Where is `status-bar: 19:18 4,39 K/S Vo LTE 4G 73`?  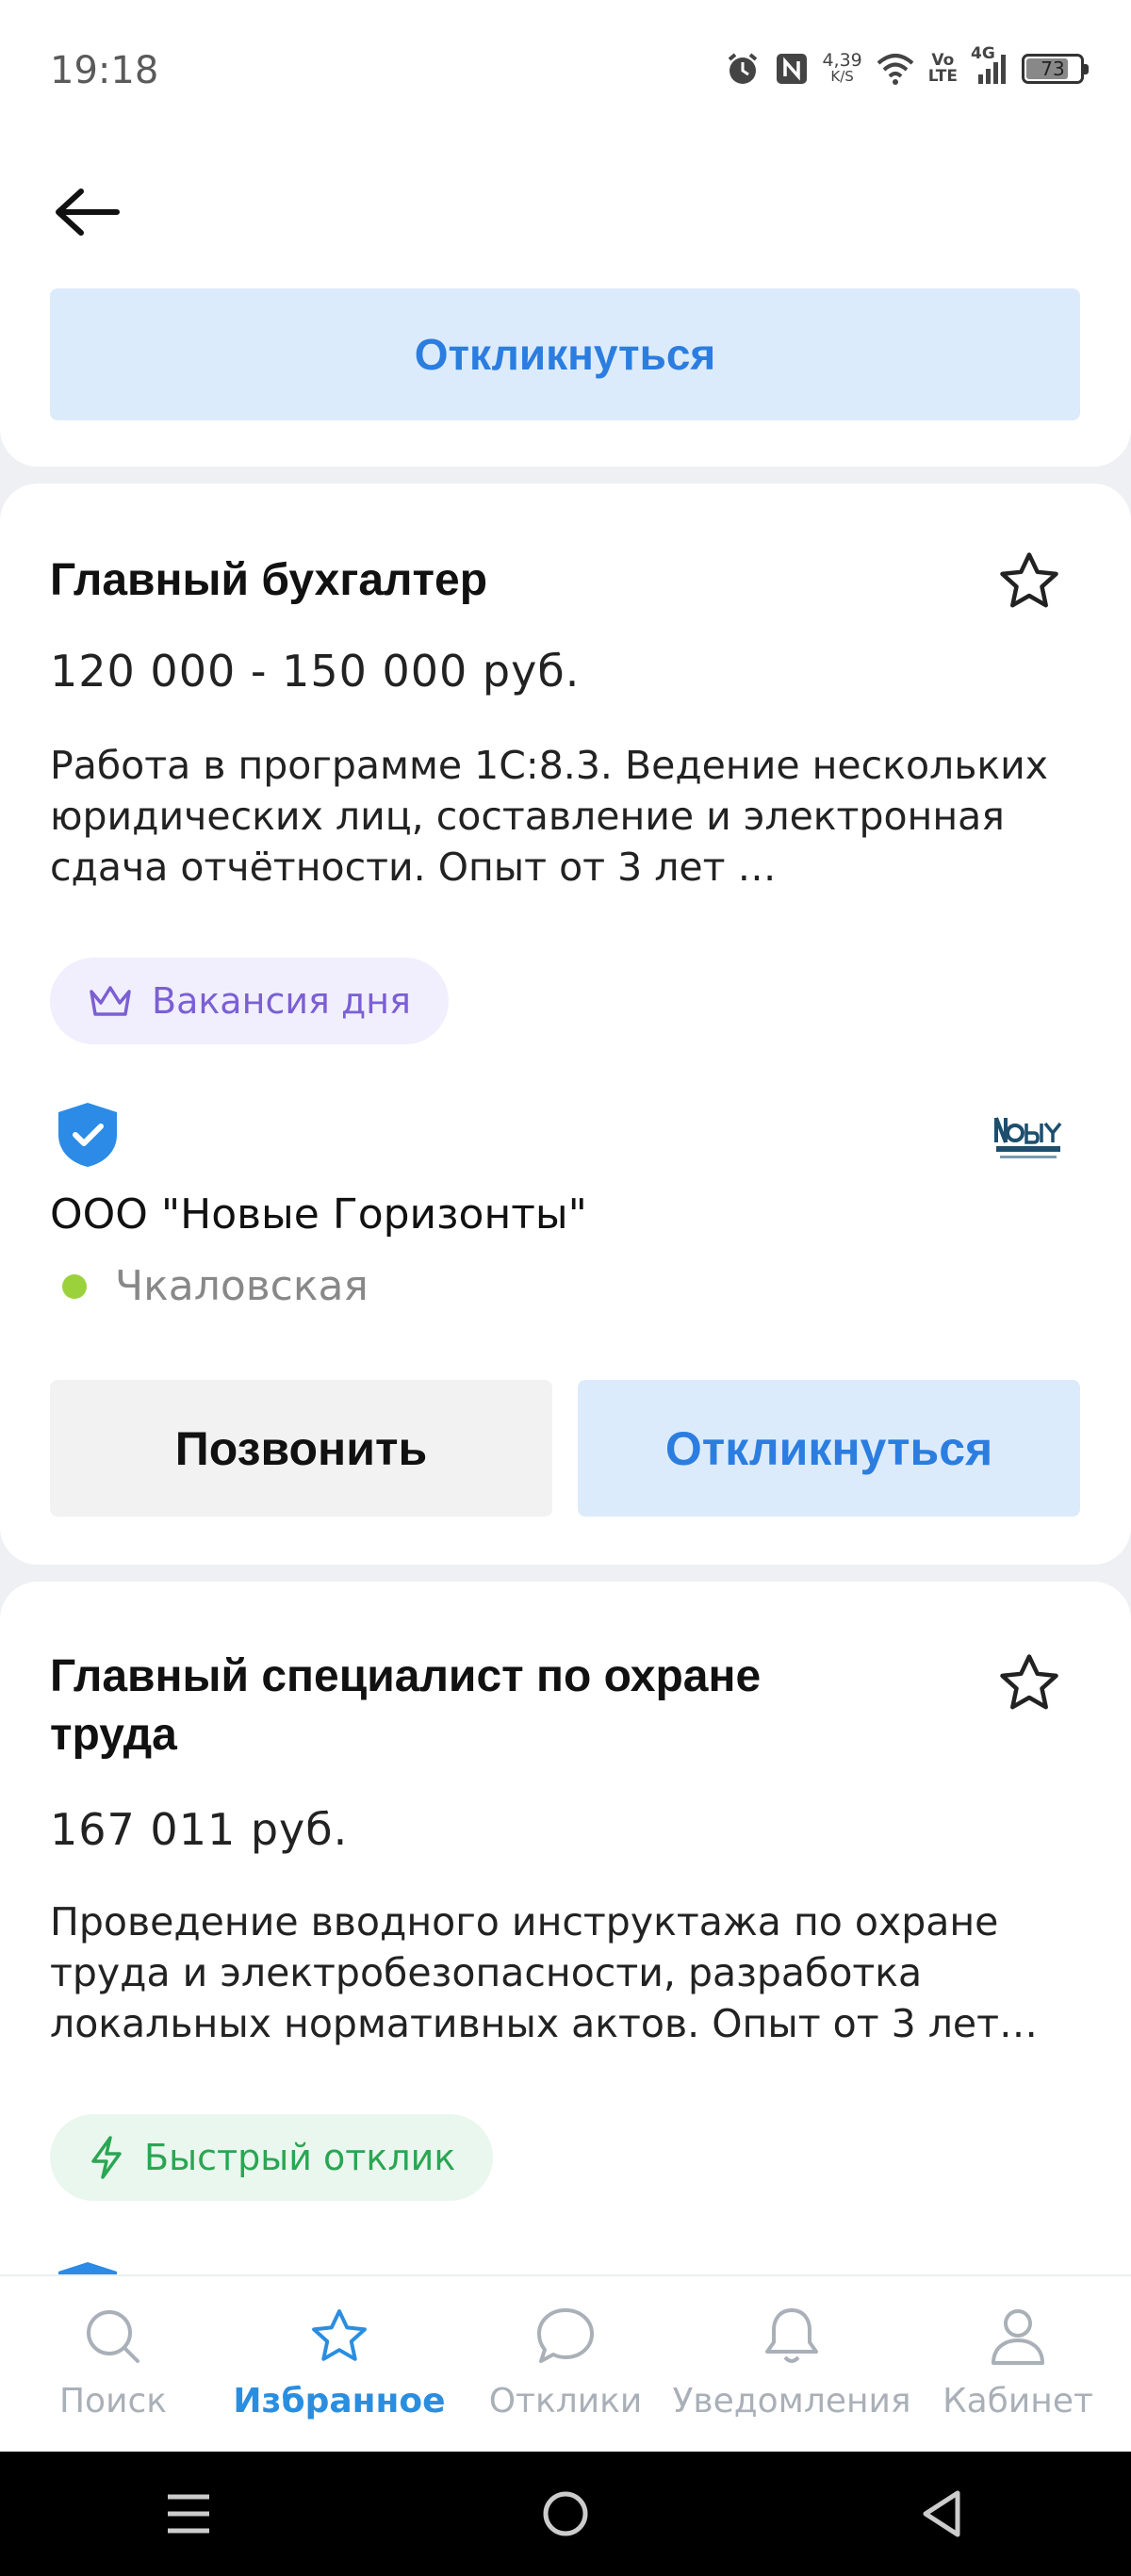 status-bar: 19:18 4,39 K/S Vo LTE 4G 73 is located at coordinates (566, 70).